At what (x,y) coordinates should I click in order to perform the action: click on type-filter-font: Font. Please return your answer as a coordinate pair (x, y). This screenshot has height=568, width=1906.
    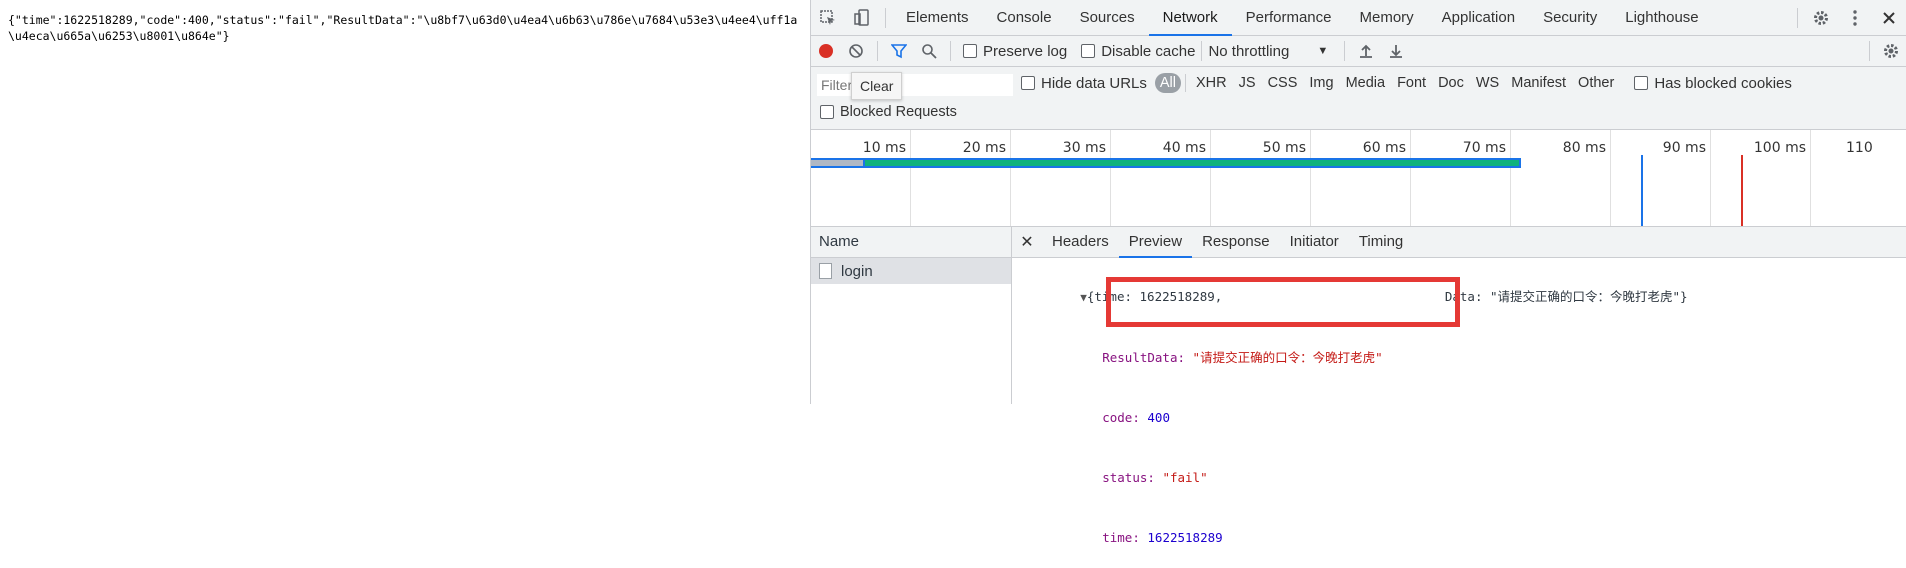
    Looking at the image, I should click on (1411, 83).